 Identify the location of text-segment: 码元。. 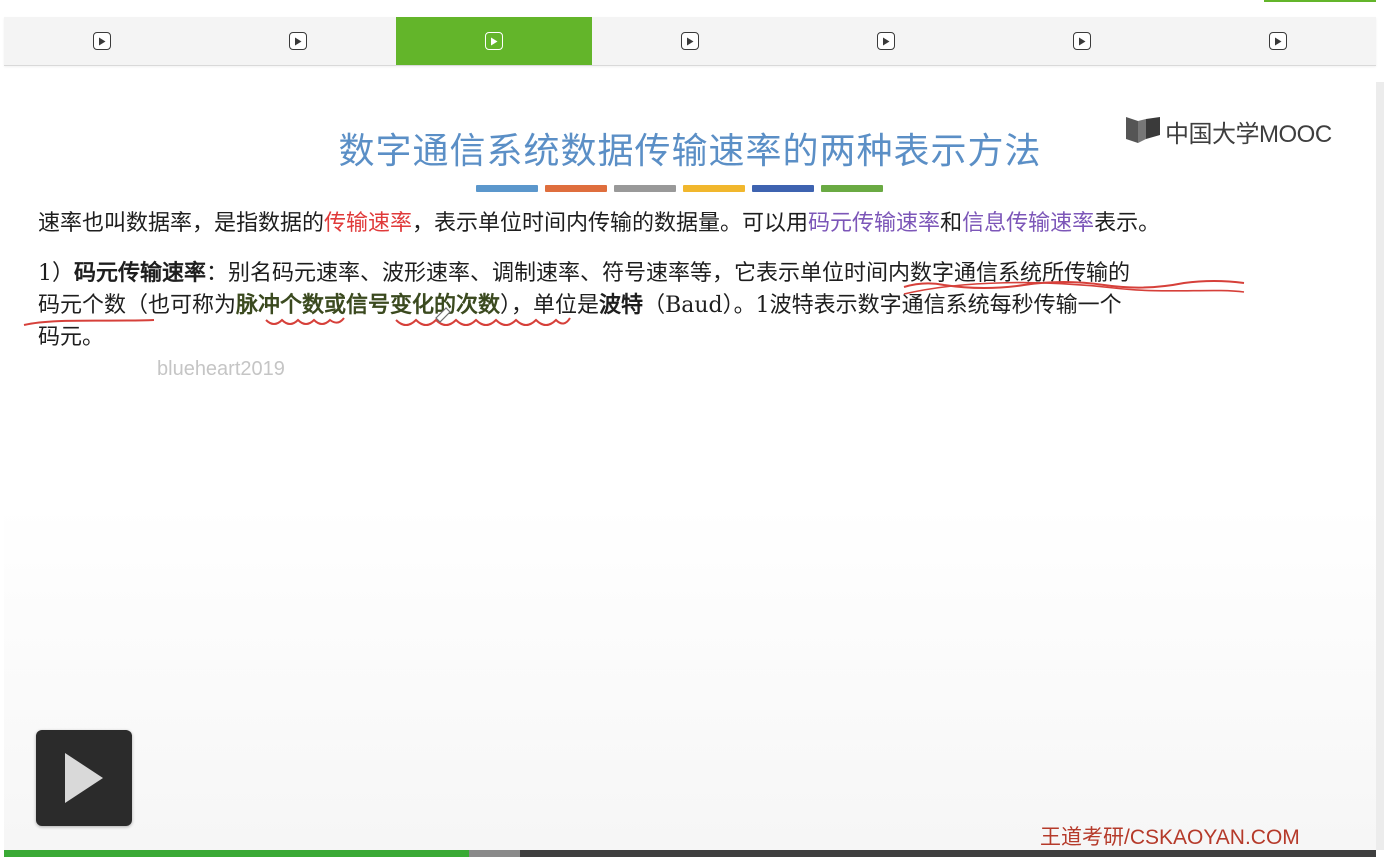
(71, 337).